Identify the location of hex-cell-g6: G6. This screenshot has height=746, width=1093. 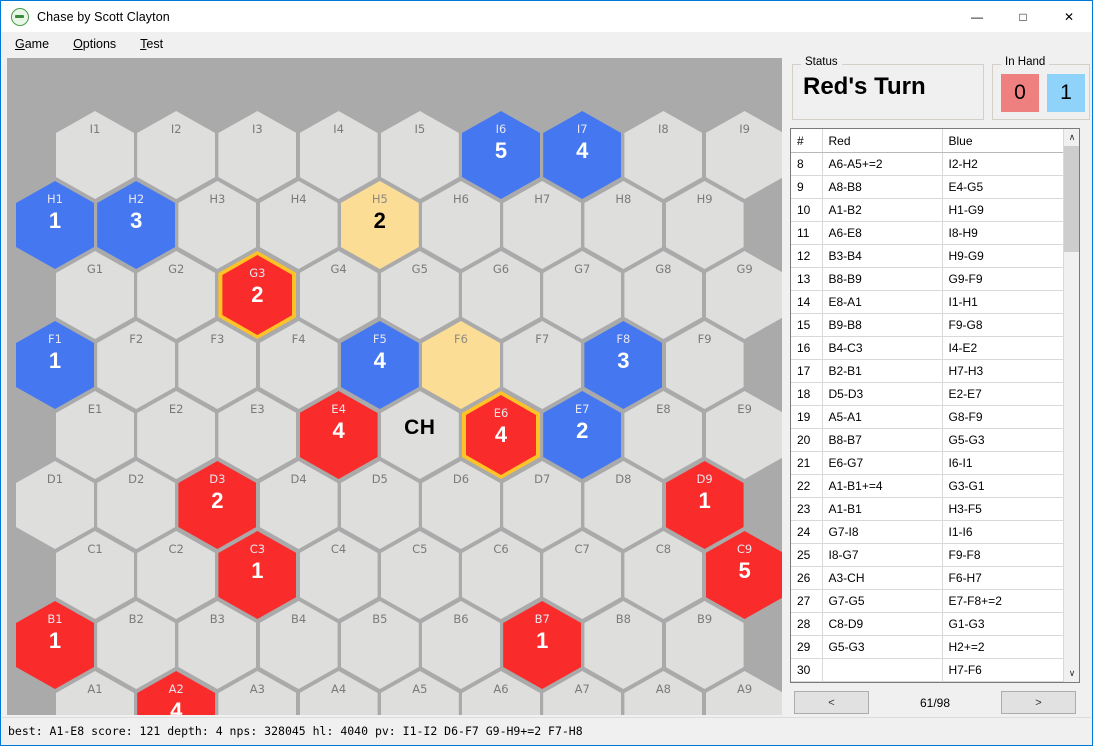
(501, 295).